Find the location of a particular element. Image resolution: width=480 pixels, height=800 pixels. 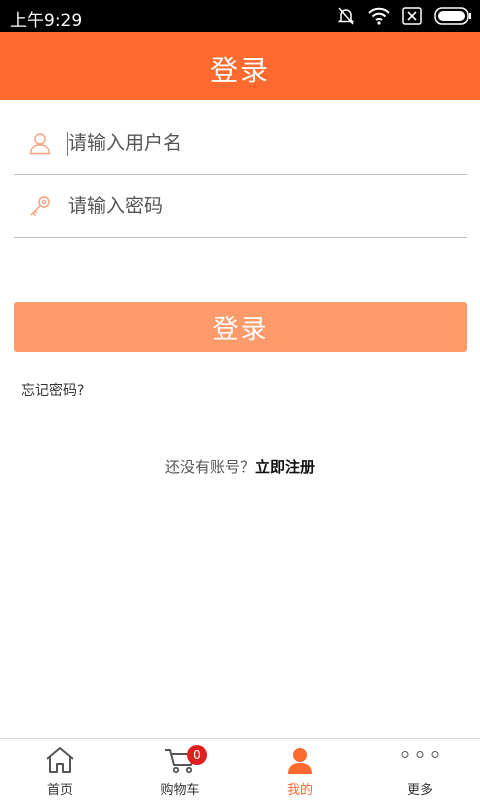

person-icon is located at coordinates (300, 761).